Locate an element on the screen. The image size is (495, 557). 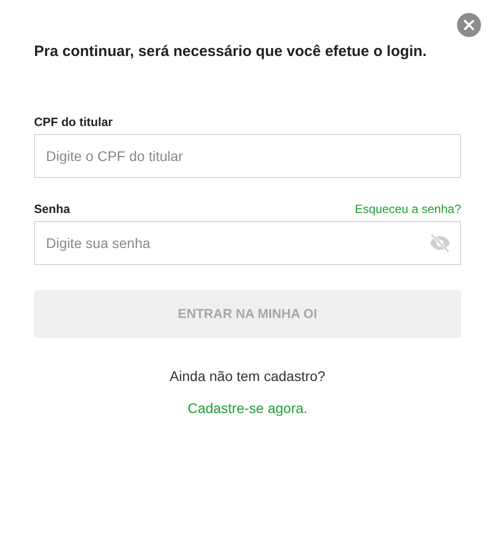
forgot-password-link: Esqueceu a senha? is located at coordinates (407, 209).